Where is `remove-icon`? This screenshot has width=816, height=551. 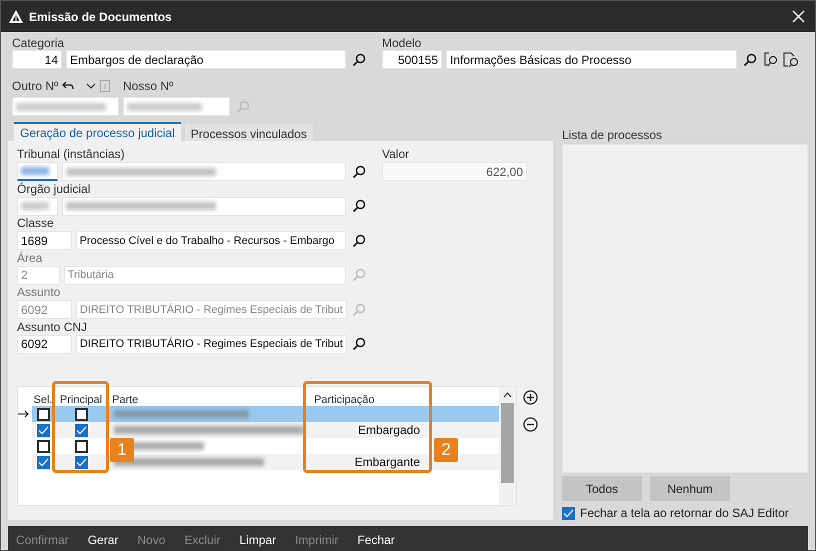 remove-icon is located at coordinates (530, 424).